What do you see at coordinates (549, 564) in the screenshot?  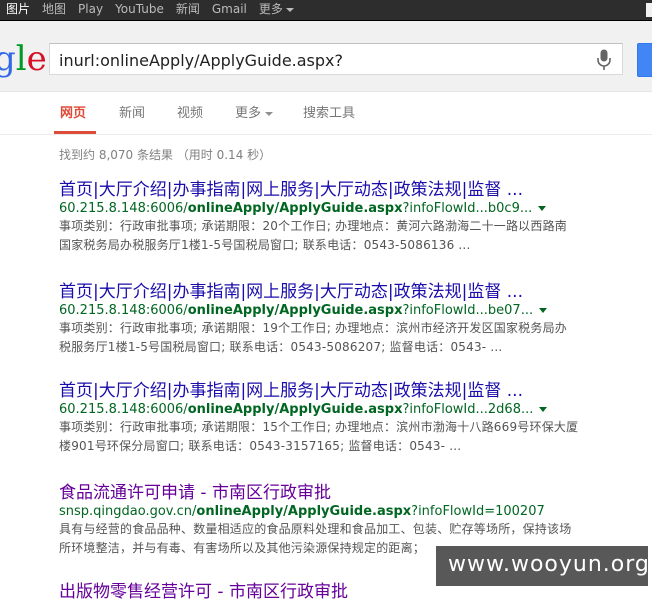 I see `watermark-text: www.wooyun.org` at bounding box center [549, 564].